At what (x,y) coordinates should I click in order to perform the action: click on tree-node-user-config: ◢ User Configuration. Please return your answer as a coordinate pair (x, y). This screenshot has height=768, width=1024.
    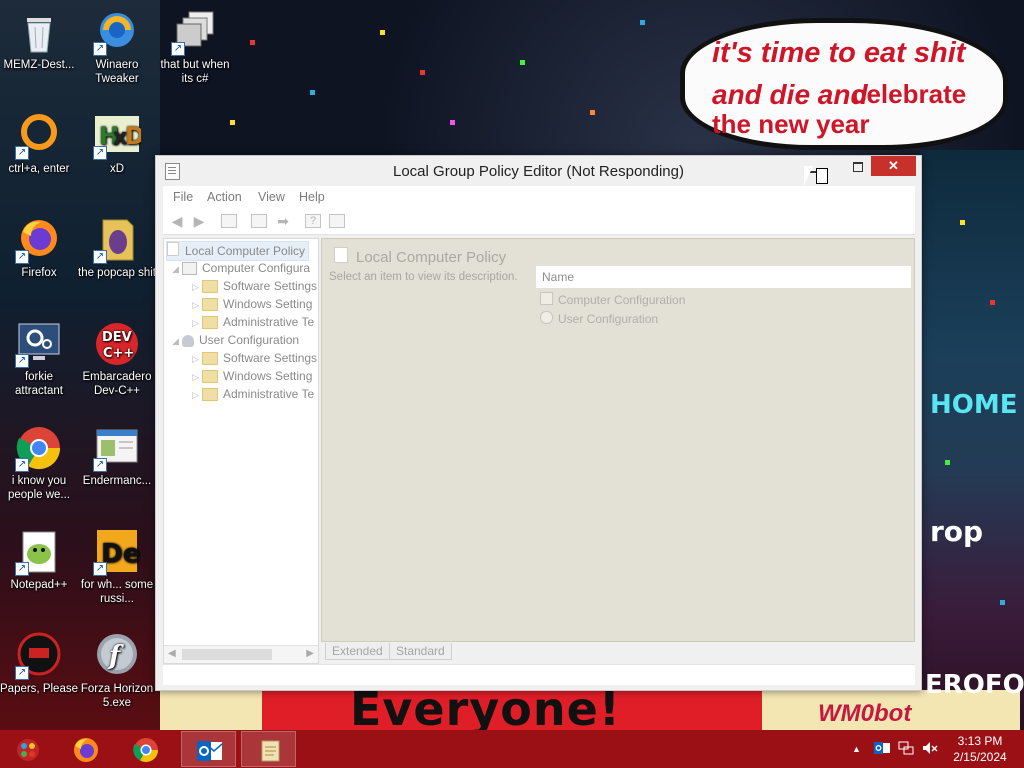
    Looking at the image, I should click on (235, 340).